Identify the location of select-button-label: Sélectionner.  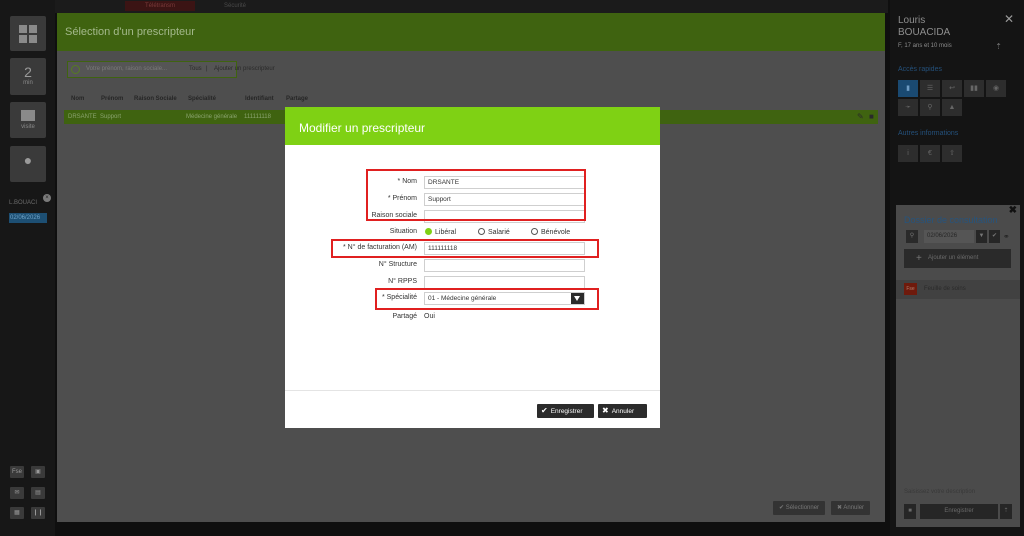
(802, 508).